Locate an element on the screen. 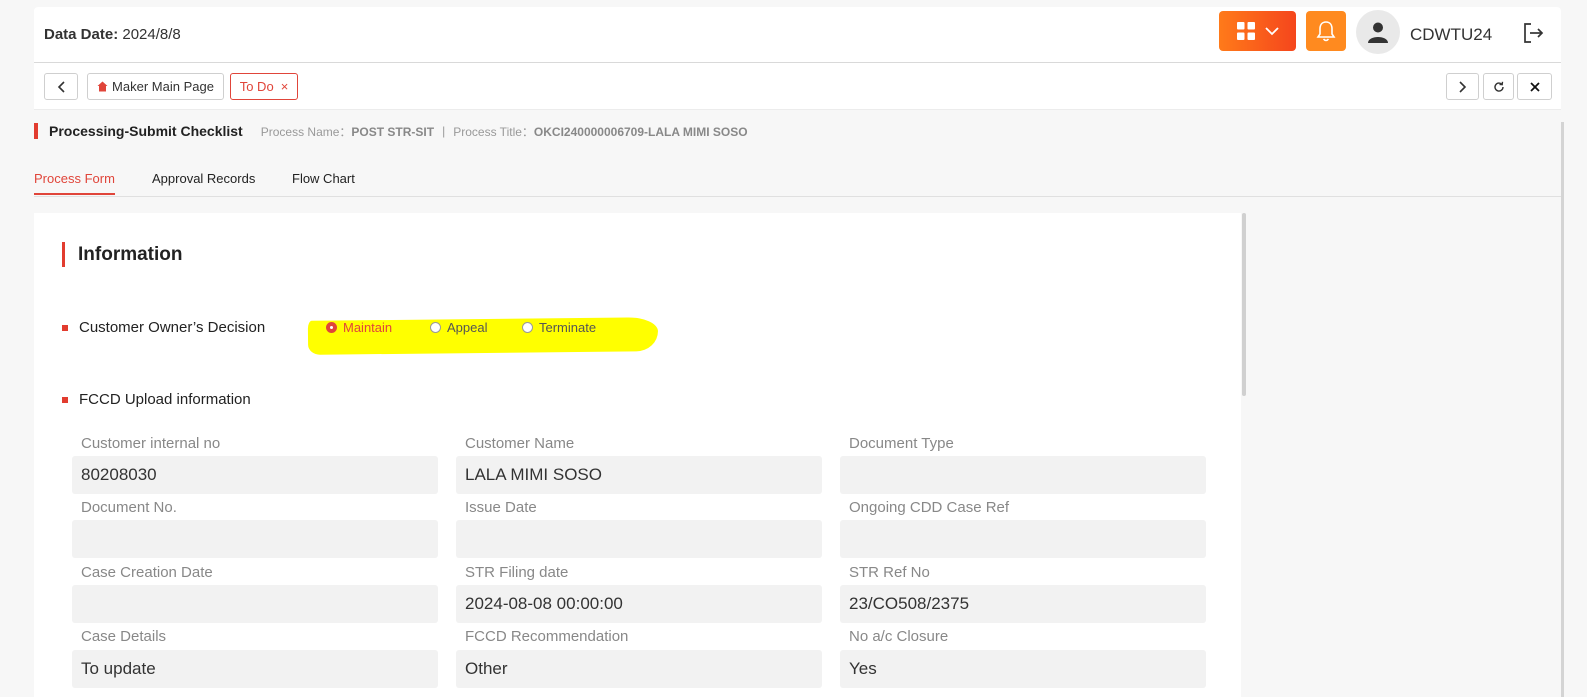  refresh-icon is located at coordinates (1498, 86).